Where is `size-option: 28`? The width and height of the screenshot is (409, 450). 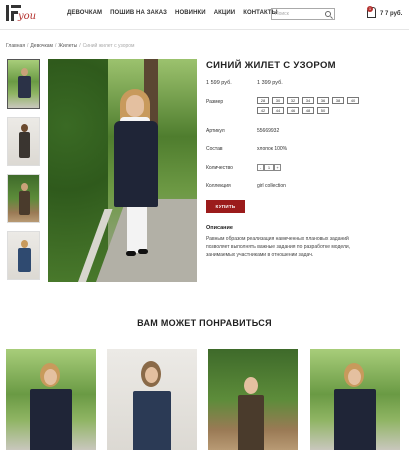
size-option: 28 is located at coordinates (263, 100).